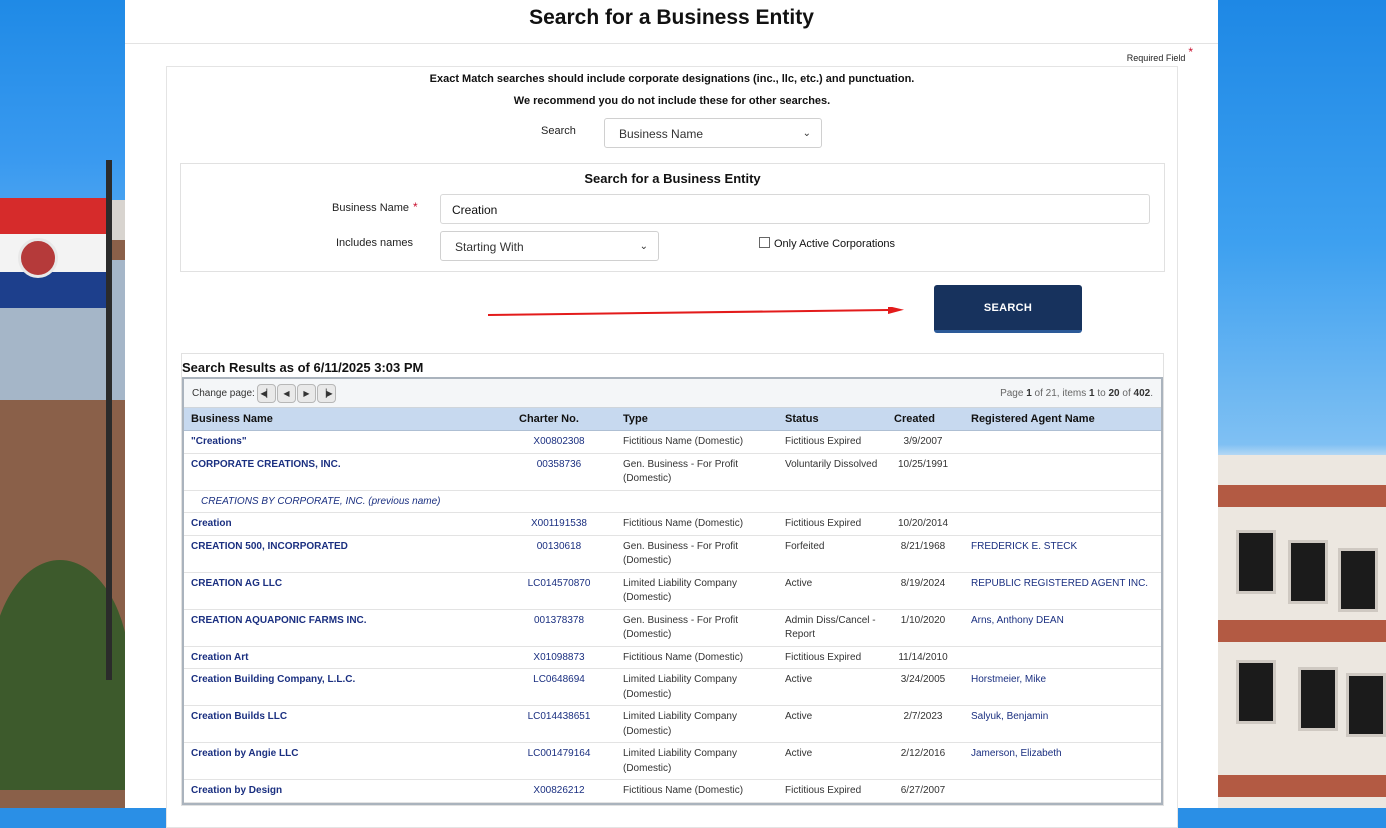 The width and height of the screenshot is (1386, 828). I want to click on business-name-link: CREATION 500, INCORPORATED, so click(343, 554).